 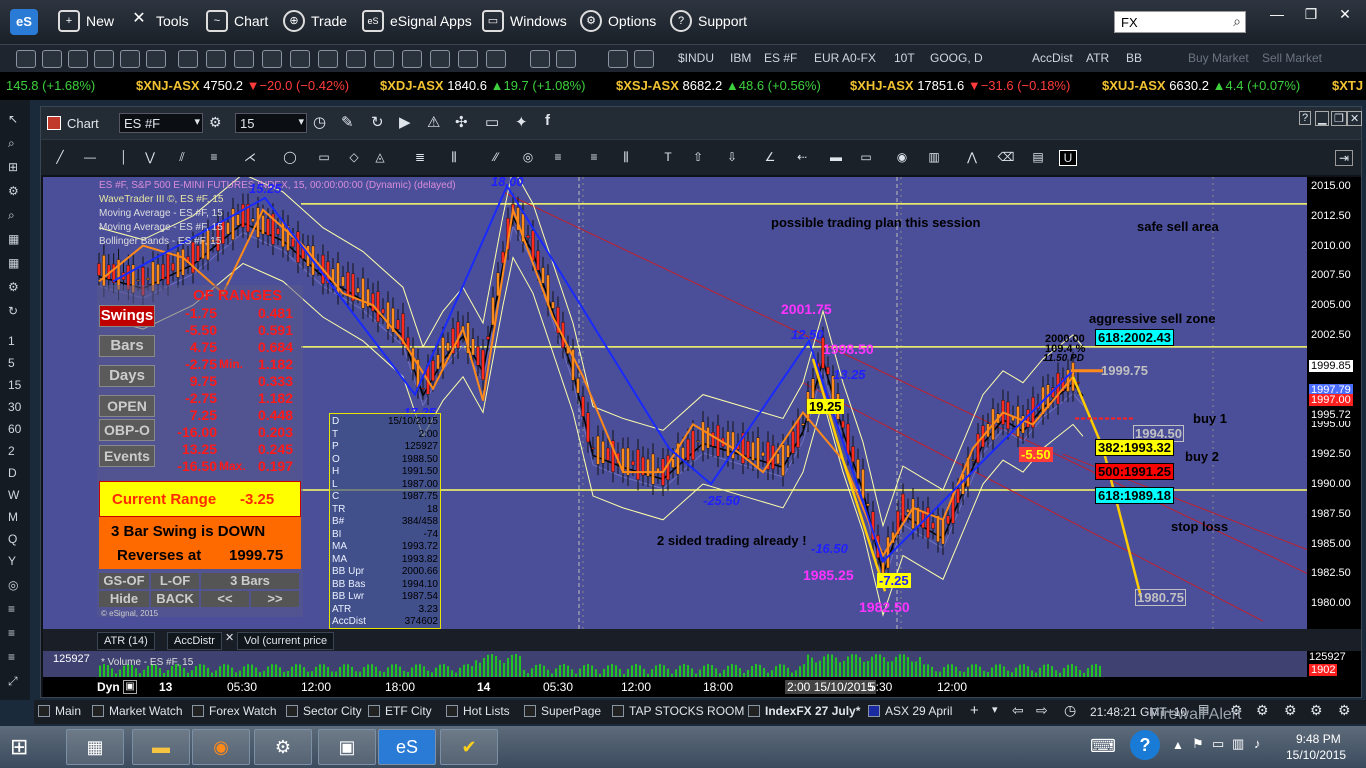 What do you see at coordinates (24, 22) in the screenshot?
I see `esignal-logo: eS` at bounding box center [24, 22].